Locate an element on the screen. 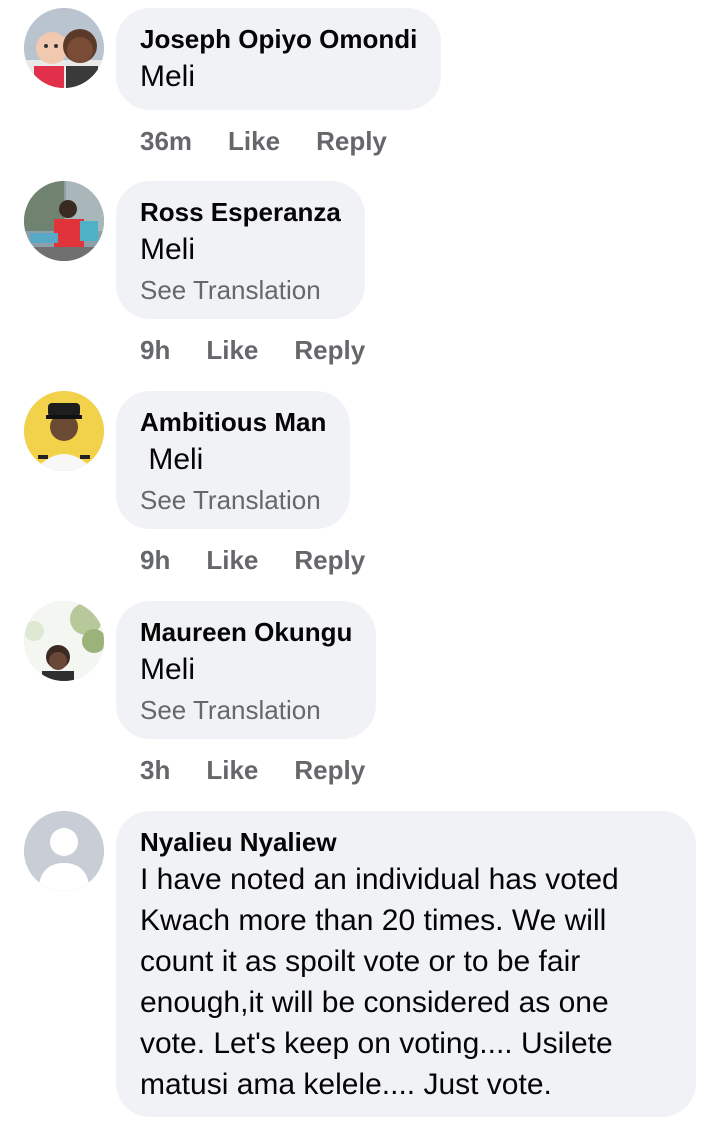 The image size is (720, 1128). comment-author: Joseph Opiyo Omondi is located at coordinates (278, 39).